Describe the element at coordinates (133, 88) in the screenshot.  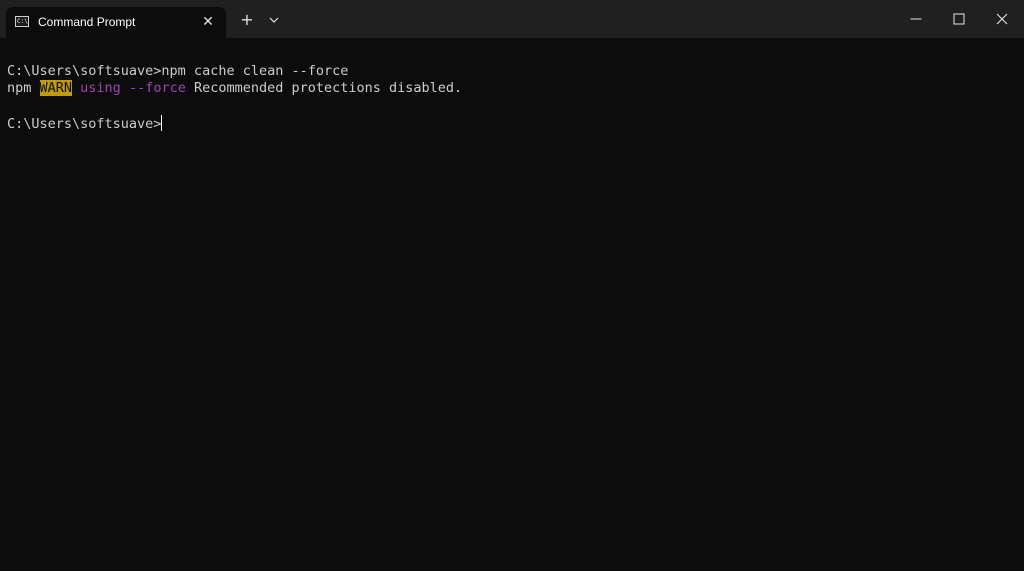
I see `warn-using-text: using --force` at that location.